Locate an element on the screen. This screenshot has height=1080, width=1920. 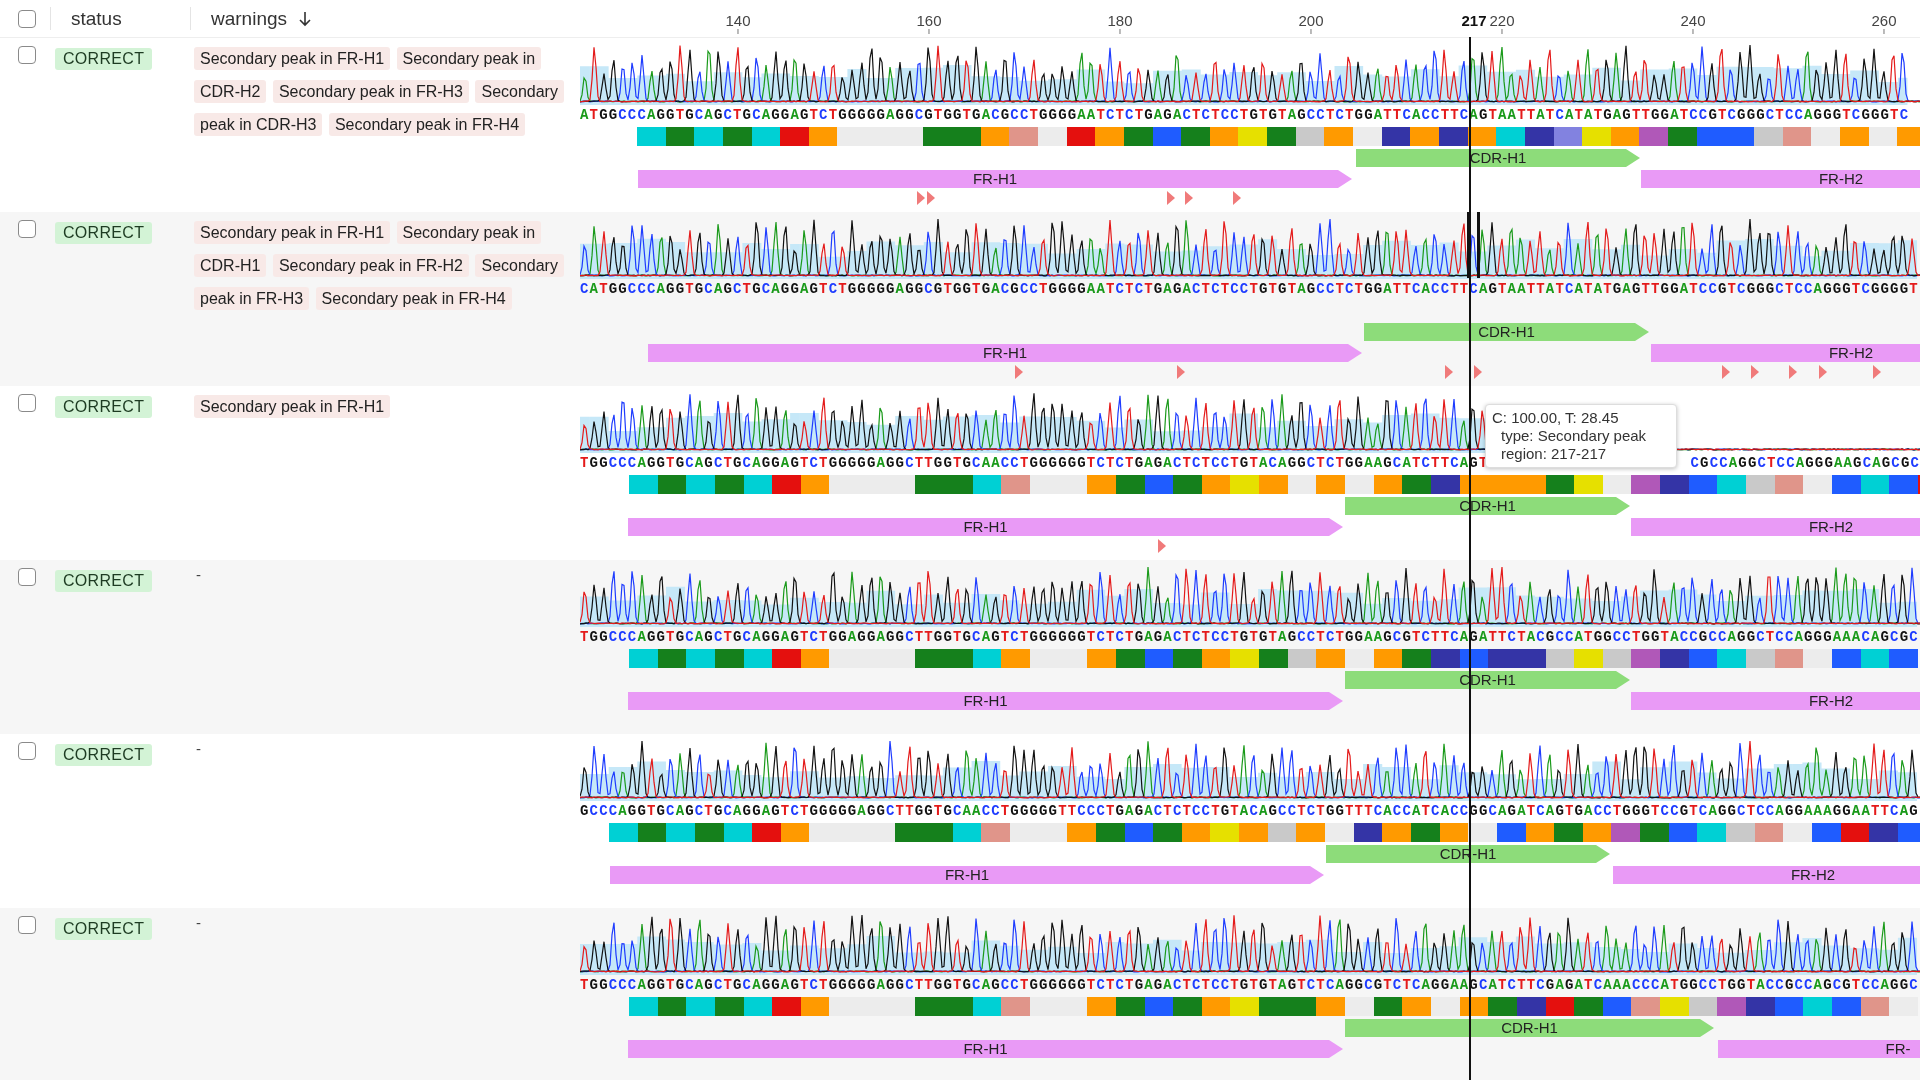
tooltip-text: region: 217-217 is located at coordinates (1554, 454).